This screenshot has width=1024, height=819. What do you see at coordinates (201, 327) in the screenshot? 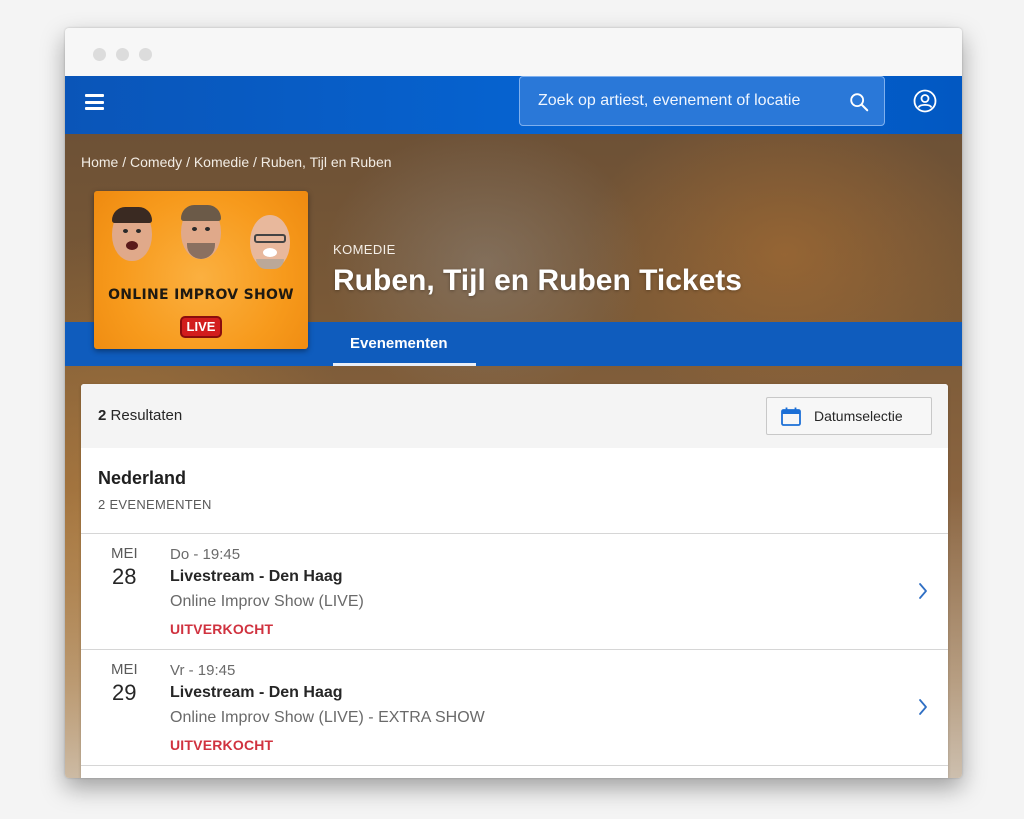
I see `live-badge: LIVE` at bounding box center [201, 327].